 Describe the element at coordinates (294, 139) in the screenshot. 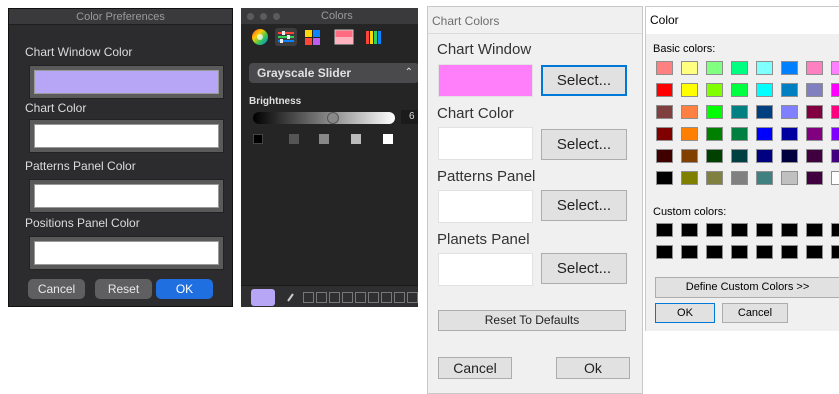

I see `gray-preset-dark` at that location.